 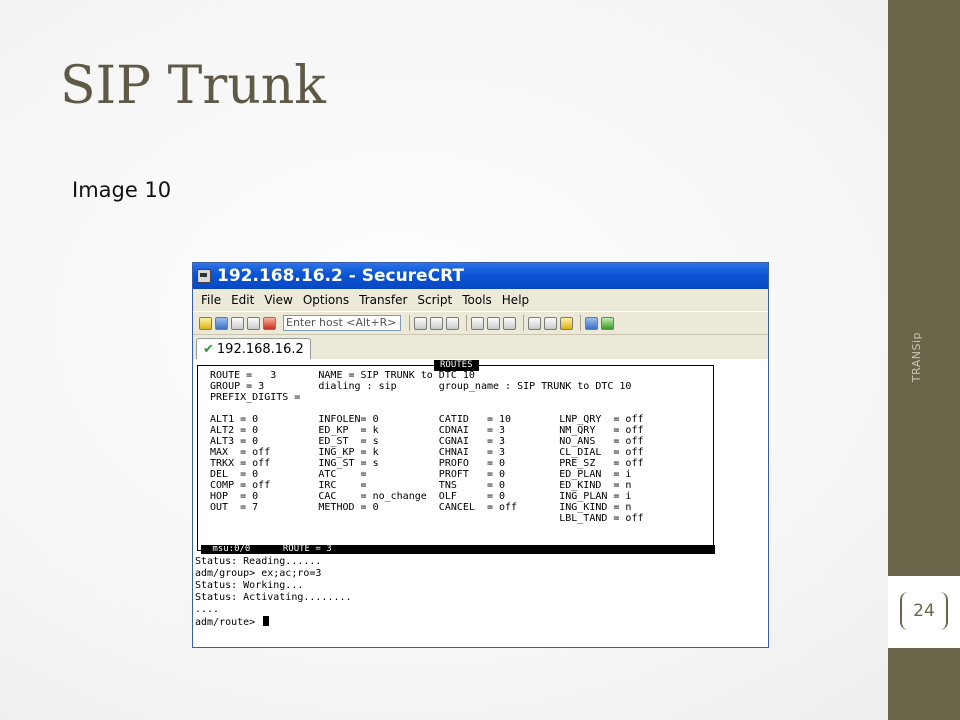 What do you see at coordinates (253, 323) in the screenshot?
I see `reconnect-icon` at bounding box center [253, 323].